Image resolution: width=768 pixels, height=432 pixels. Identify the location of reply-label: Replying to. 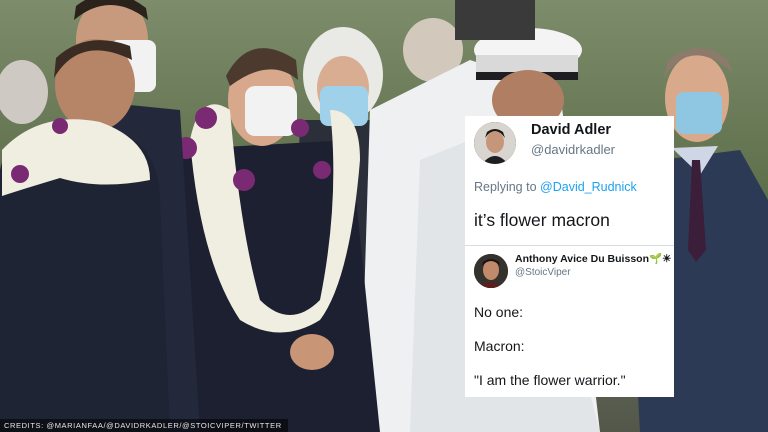
(505, 187).